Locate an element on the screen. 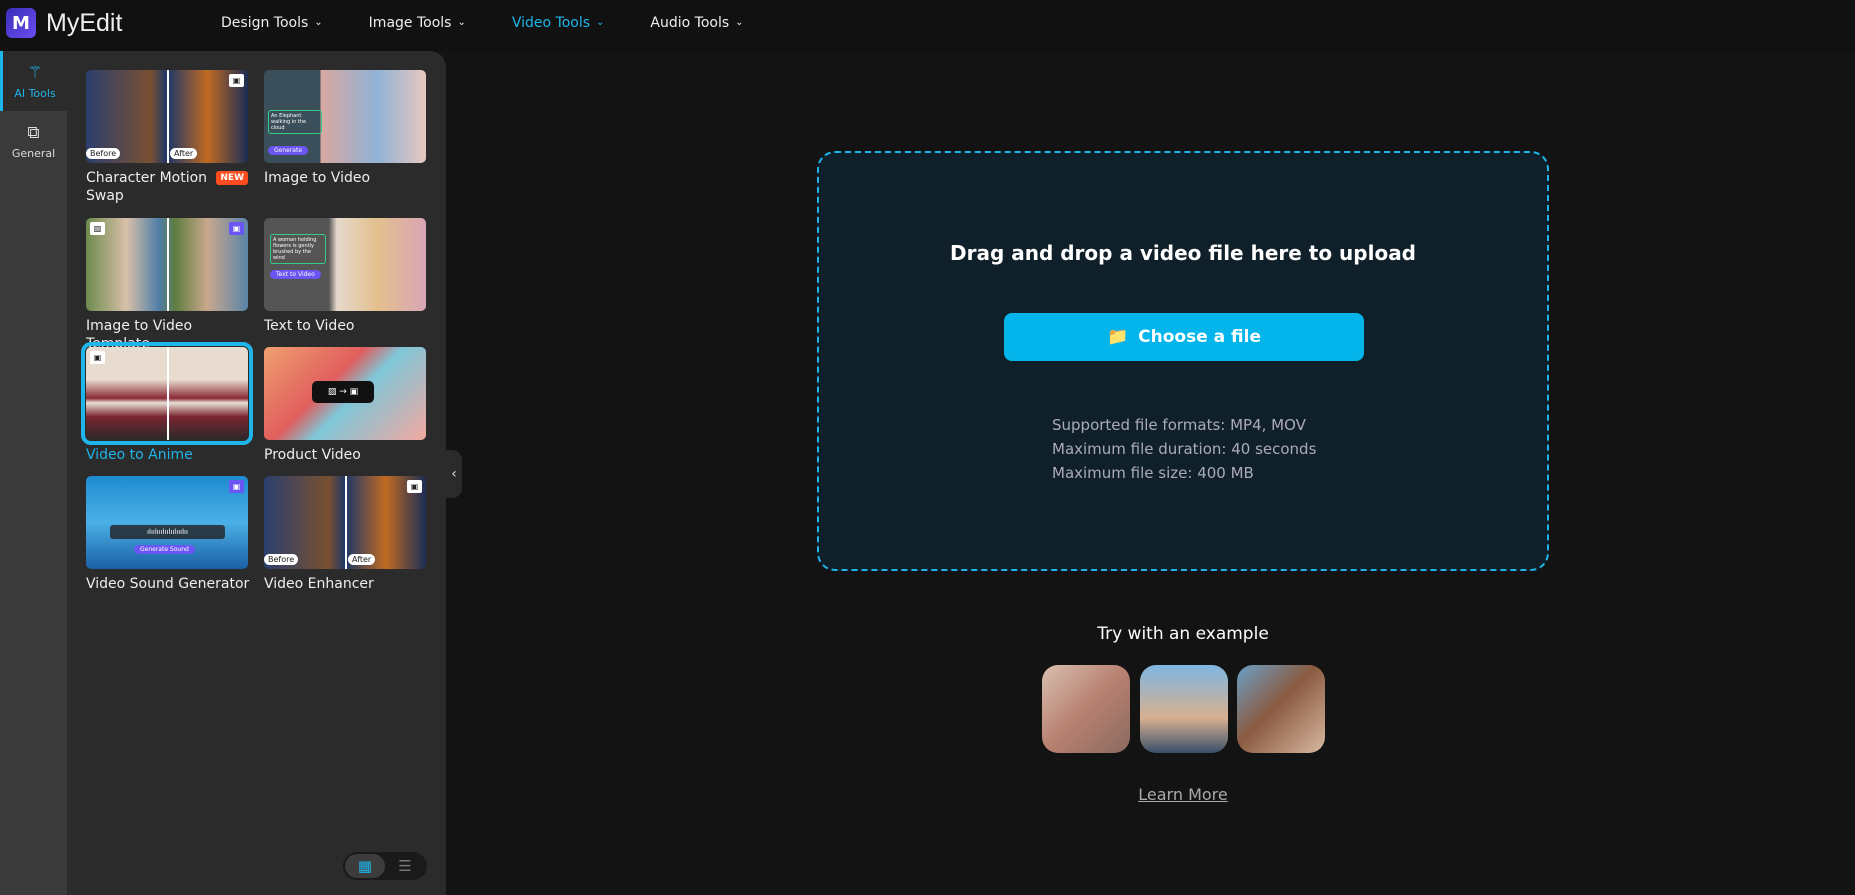 The height and width of the screenshot is (895, 1855). collapse-panel-button: ‹ is located at coordinates (454, 474).